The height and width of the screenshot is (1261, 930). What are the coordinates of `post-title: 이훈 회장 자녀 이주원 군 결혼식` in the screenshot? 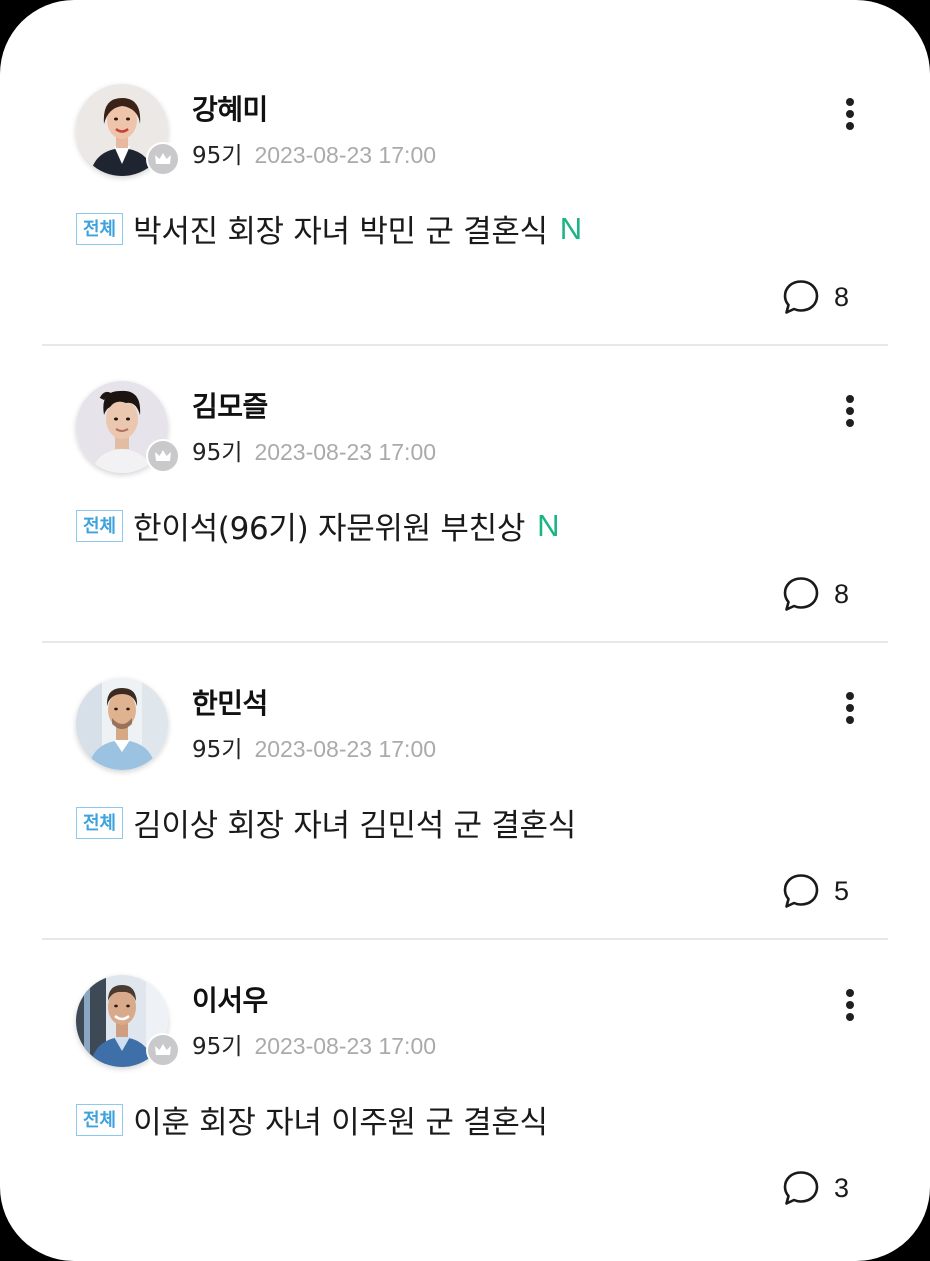 It's located at (340, 1119).